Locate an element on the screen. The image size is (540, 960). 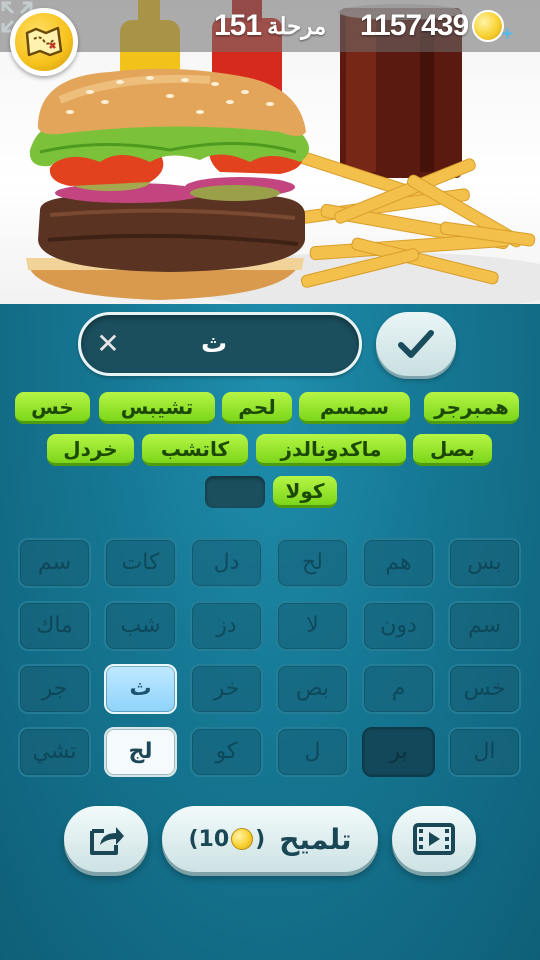
letter-tile: ال is located at coordinates (484, 752).